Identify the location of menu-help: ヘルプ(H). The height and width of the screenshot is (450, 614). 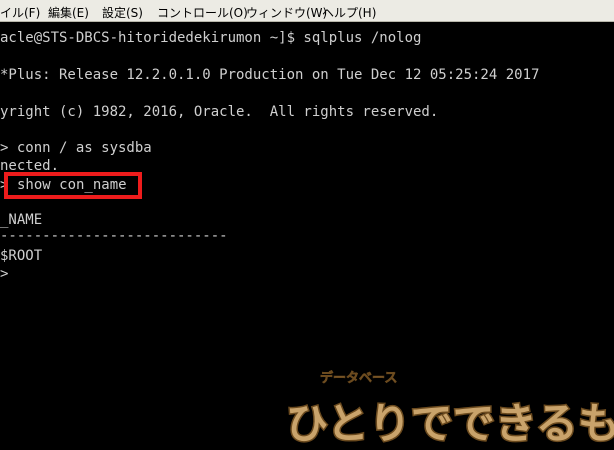
(349, 12).